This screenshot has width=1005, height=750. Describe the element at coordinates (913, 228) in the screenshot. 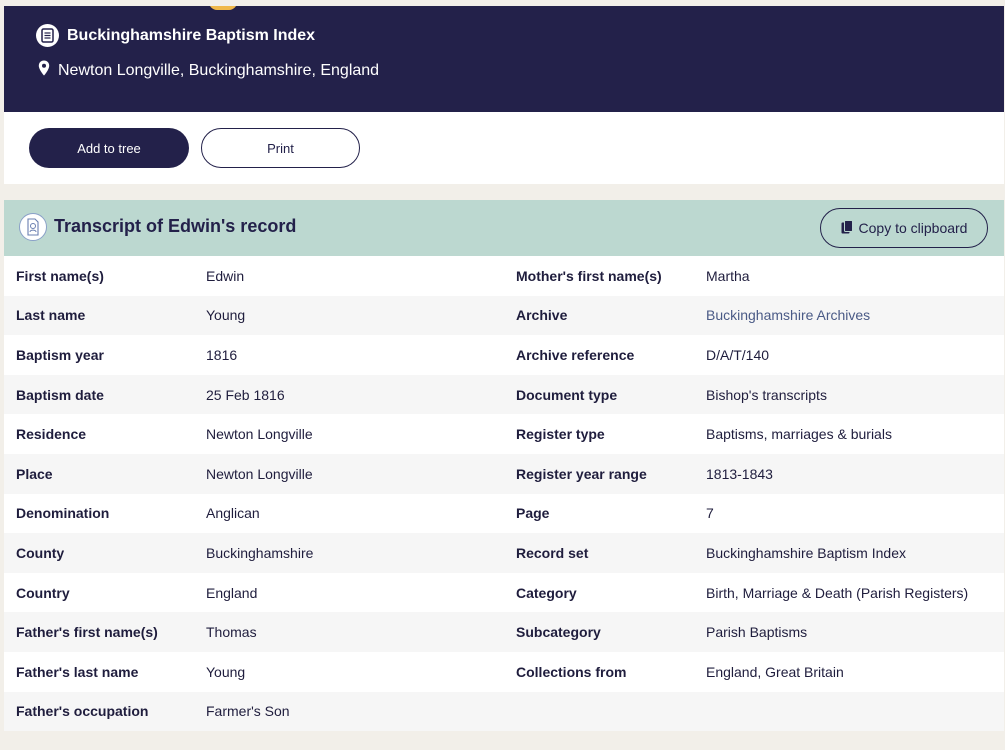

I see `copy-label: Copy to clipboard` at that location.